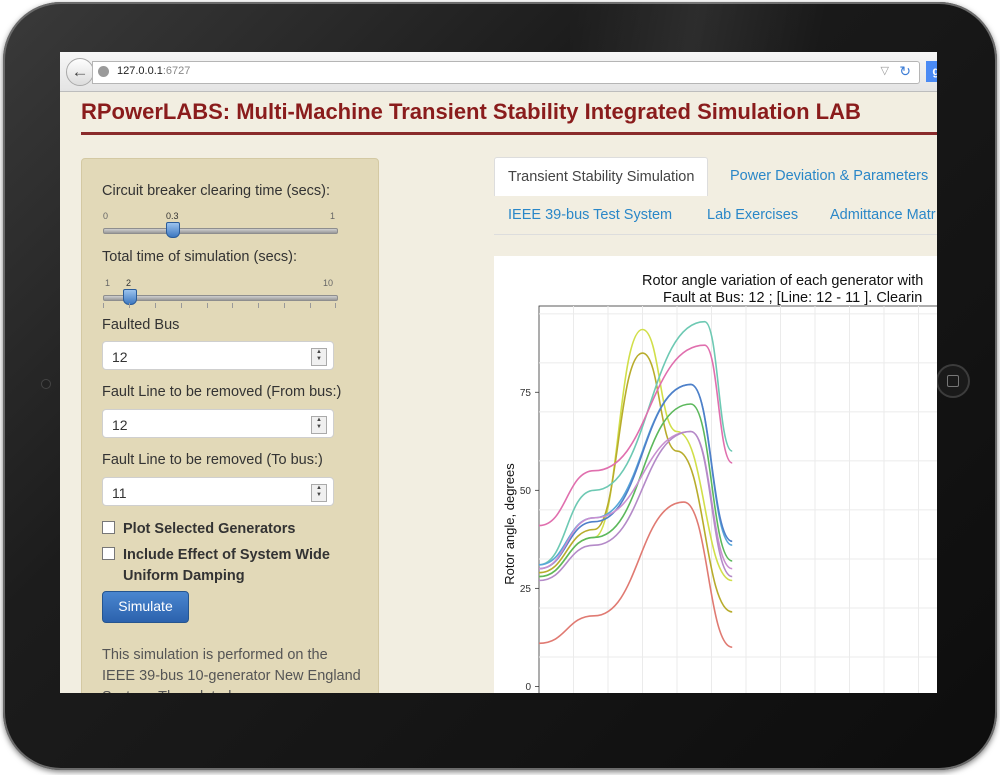  Describe the element at coordinates (103, 71) in the screenshot. I see `globe-icon` at that location.